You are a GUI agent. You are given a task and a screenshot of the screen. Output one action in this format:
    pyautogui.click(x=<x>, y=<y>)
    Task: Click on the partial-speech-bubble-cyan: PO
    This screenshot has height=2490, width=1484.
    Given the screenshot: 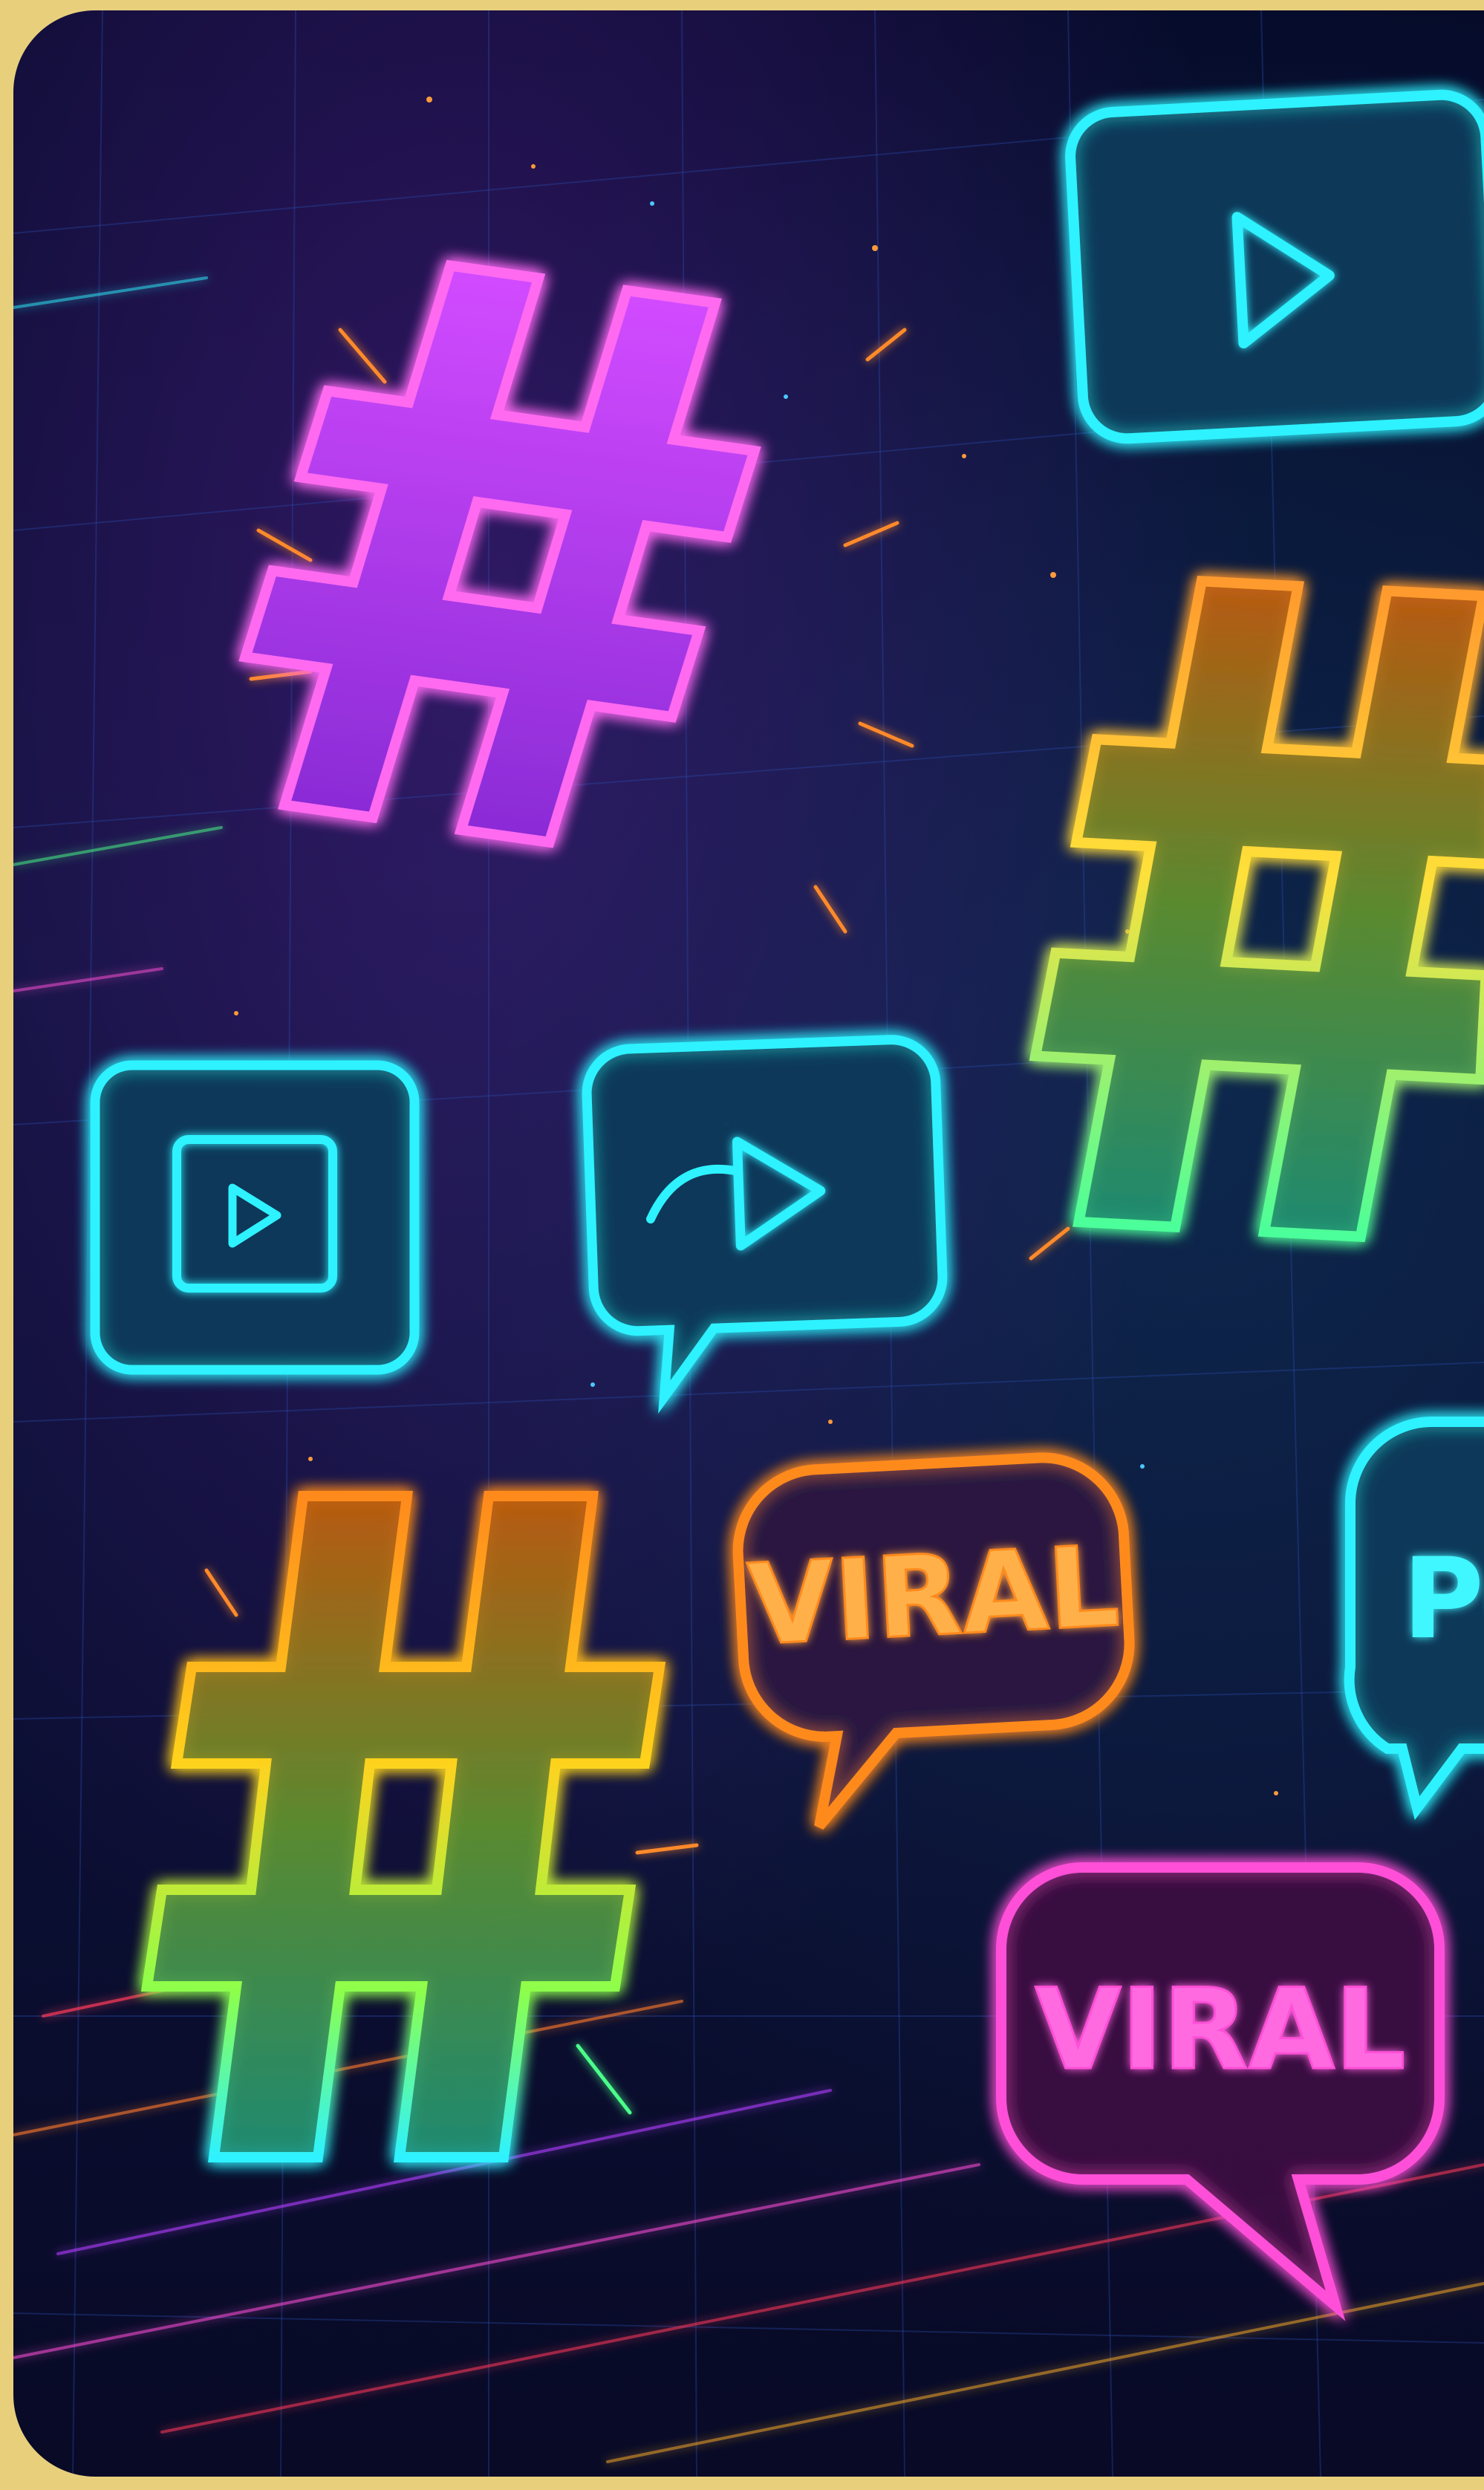 What is the action you would take?
    pyautogui.click(x=1414, y=1618)
    